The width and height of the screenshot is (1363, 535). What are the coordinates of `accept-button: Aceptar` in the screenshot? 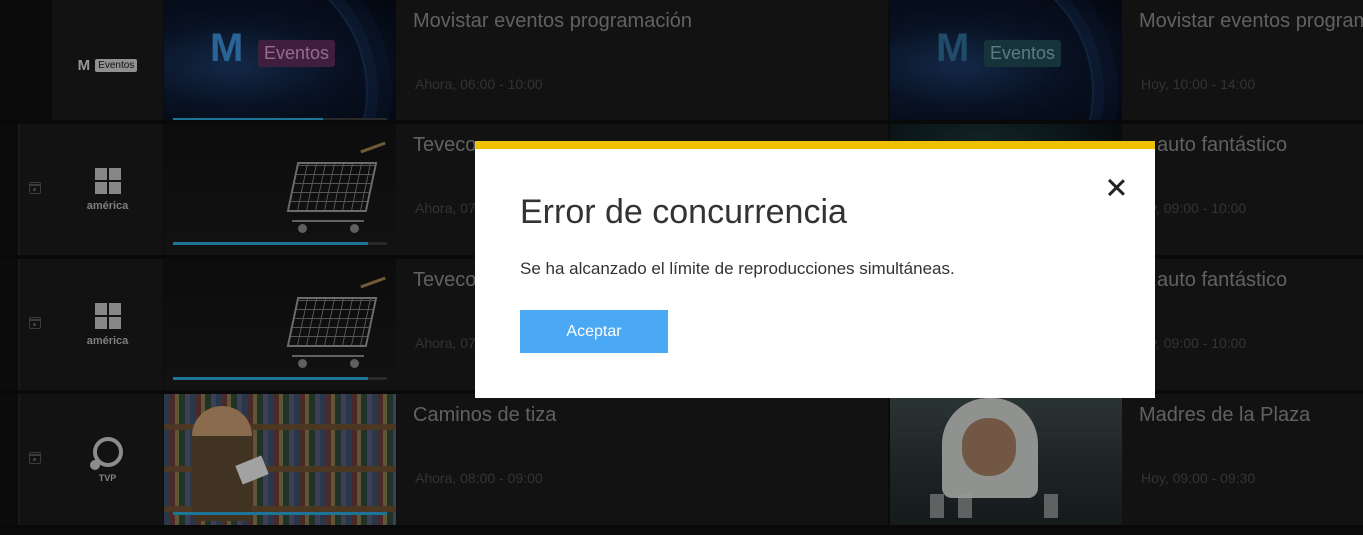 It's located at (594, 331).